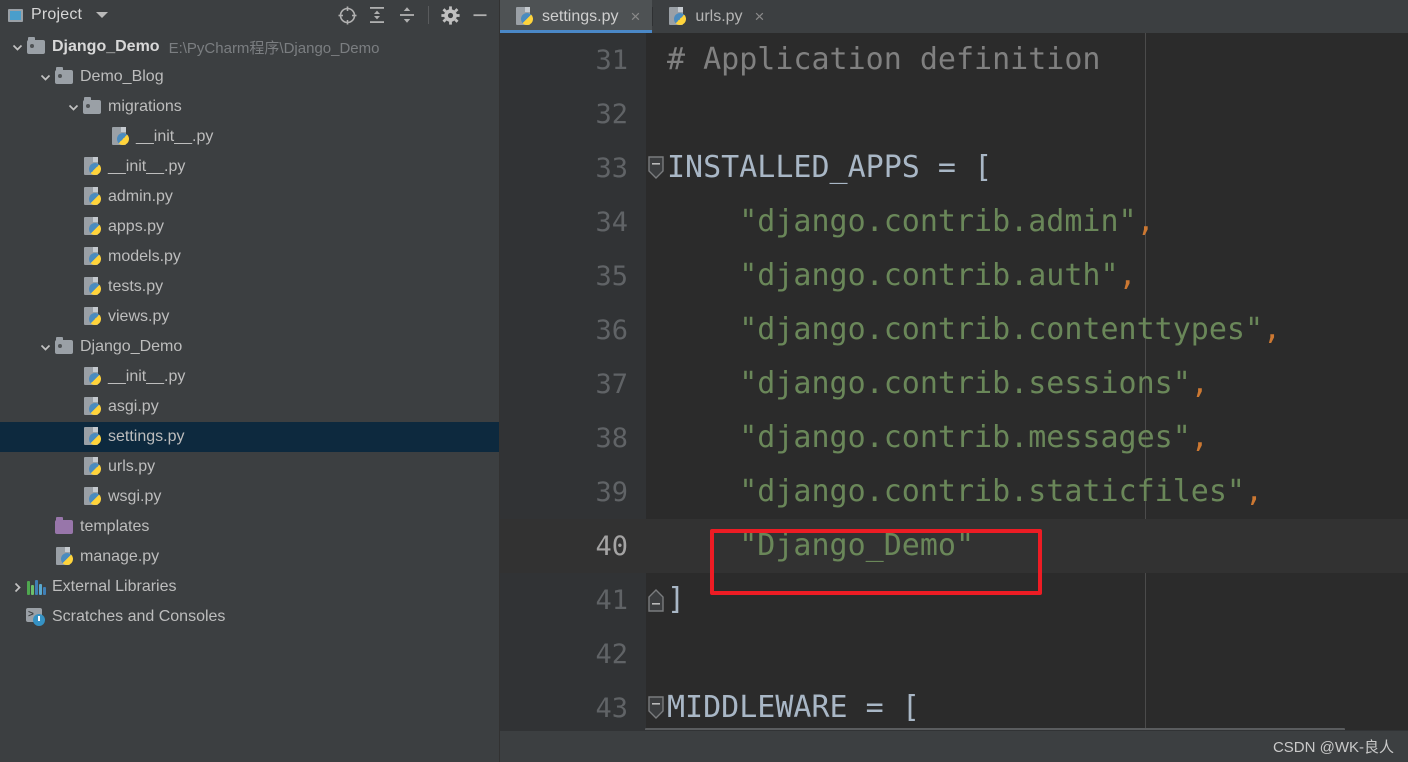 The width and height of the screenshot is (1408, 762). I want to click on code-line-32: 32, so click(954, 114).